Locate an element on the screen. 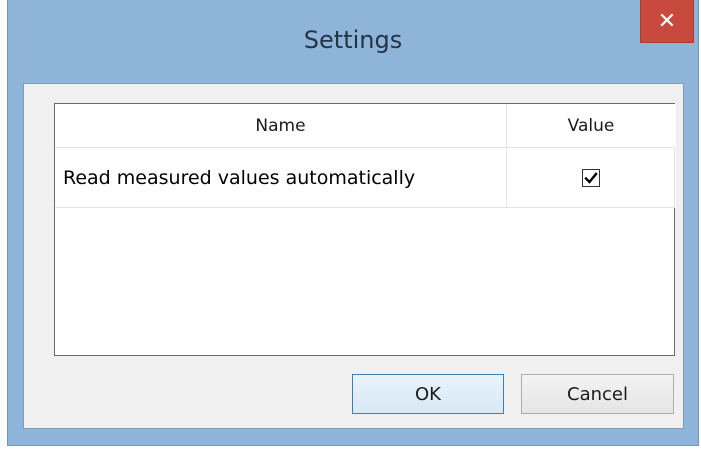 The width and height of the screenshot is (701, 457). close-button: ✕ is located at coordinates (667, 21).